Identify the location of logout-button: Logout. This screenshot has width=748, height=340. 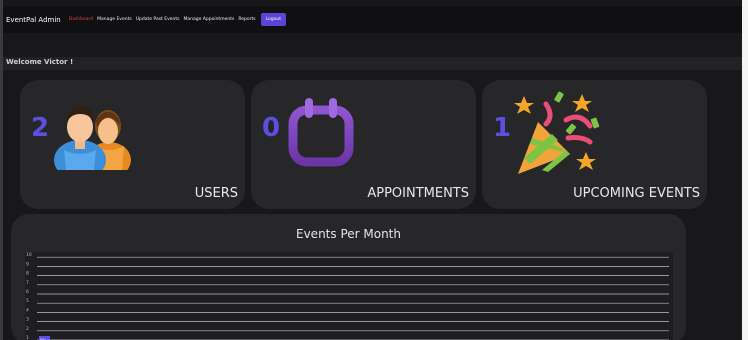
(273, 19).